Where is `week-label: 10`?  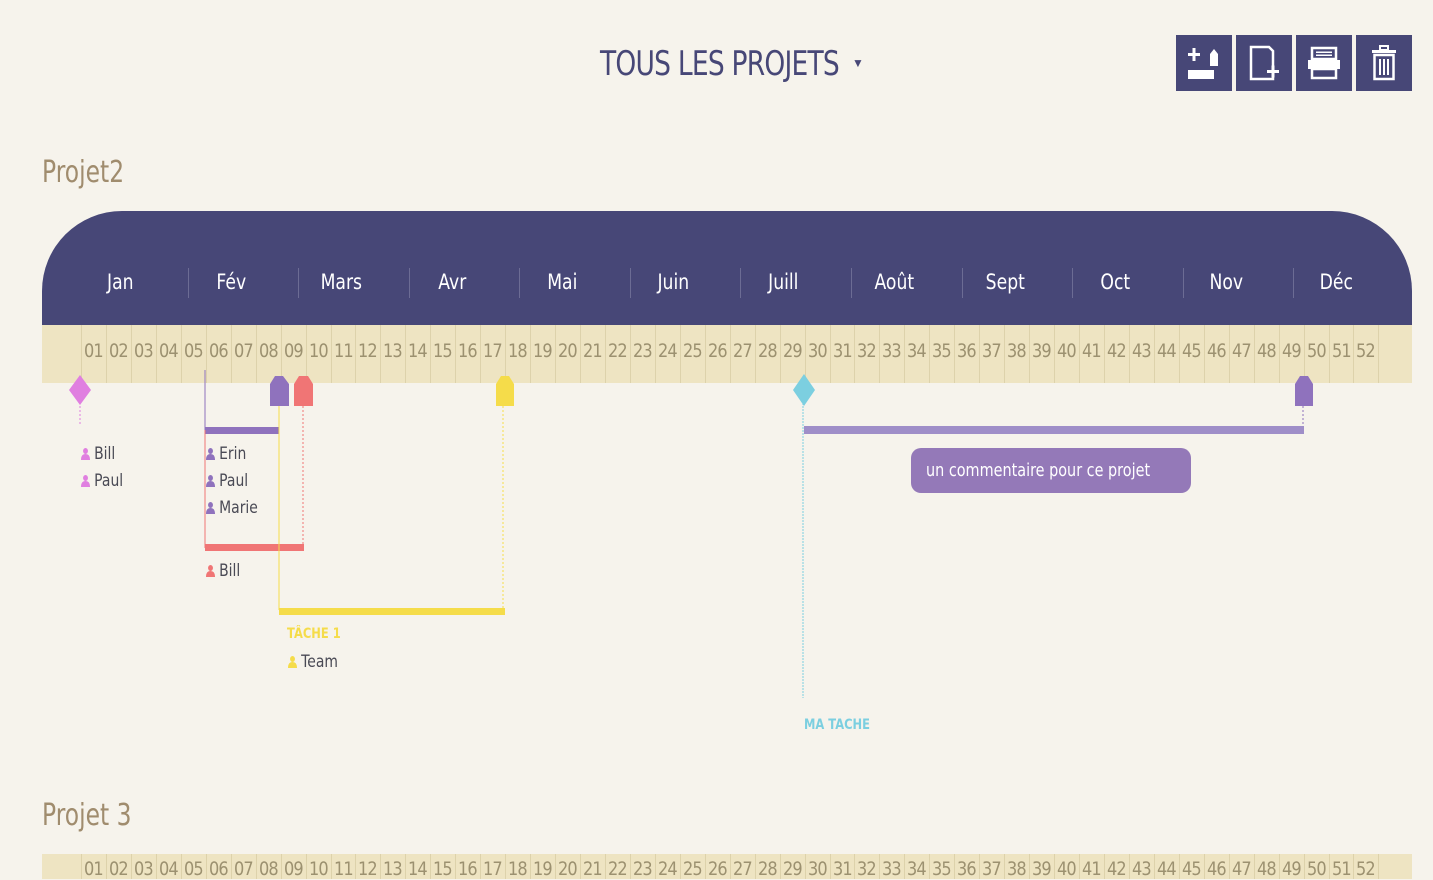 week-label: 10 is located at coordinates (318, 351).